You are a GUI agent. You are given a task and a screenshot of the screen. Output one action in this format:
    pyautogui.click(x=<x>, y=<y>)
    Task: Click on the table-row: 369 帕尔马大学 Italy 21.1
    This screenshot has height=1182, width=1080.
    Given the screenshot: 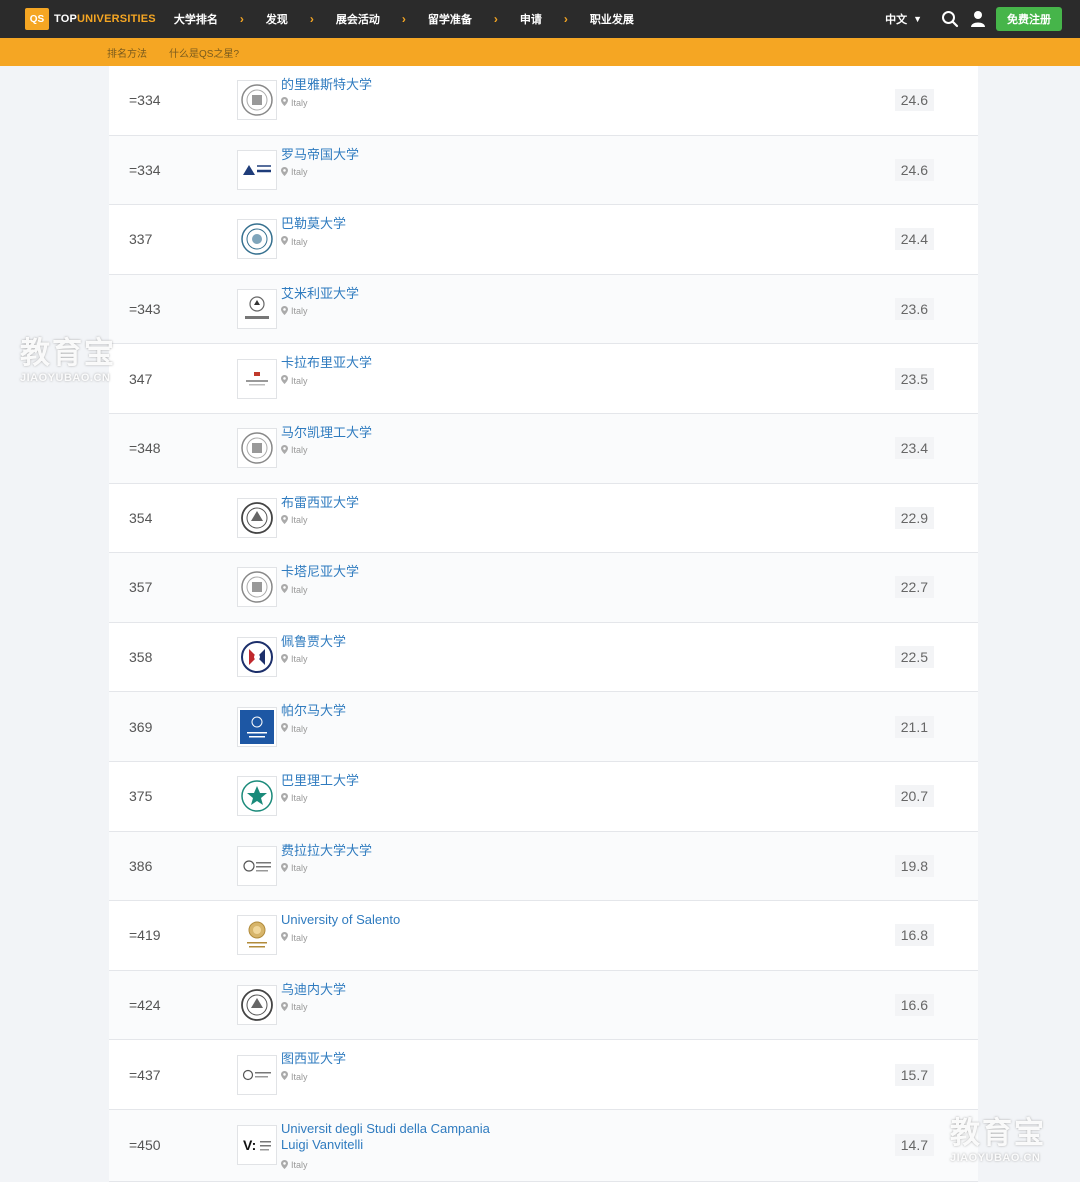 What is the action you would take?
    pyautogui.click(x=543, y=727)
    